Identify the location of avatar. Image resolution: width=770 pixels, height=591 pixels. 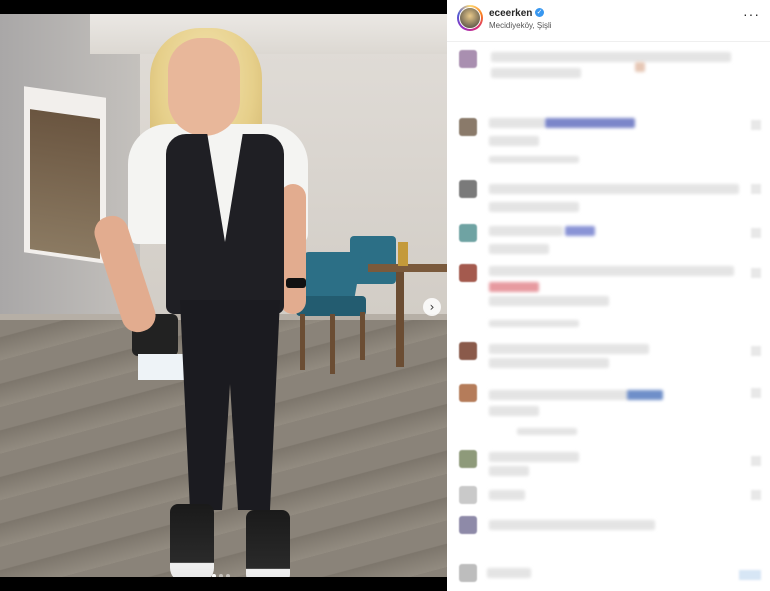
(470, 18).